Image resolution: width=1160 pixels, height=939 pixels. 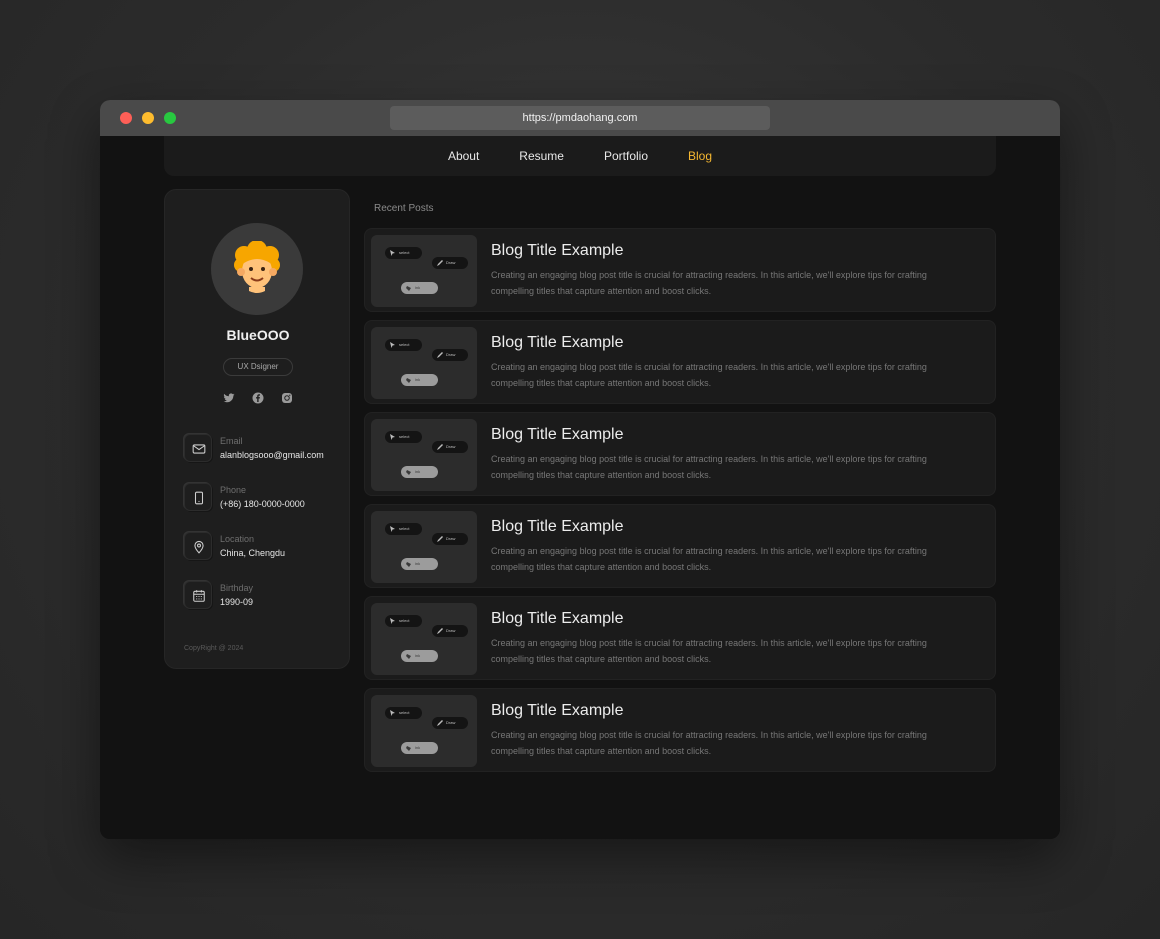 What do you see at coordinates (233, 490) in the screenshot?
I see `phone-label: Phone` at bounding box center [233, 490].